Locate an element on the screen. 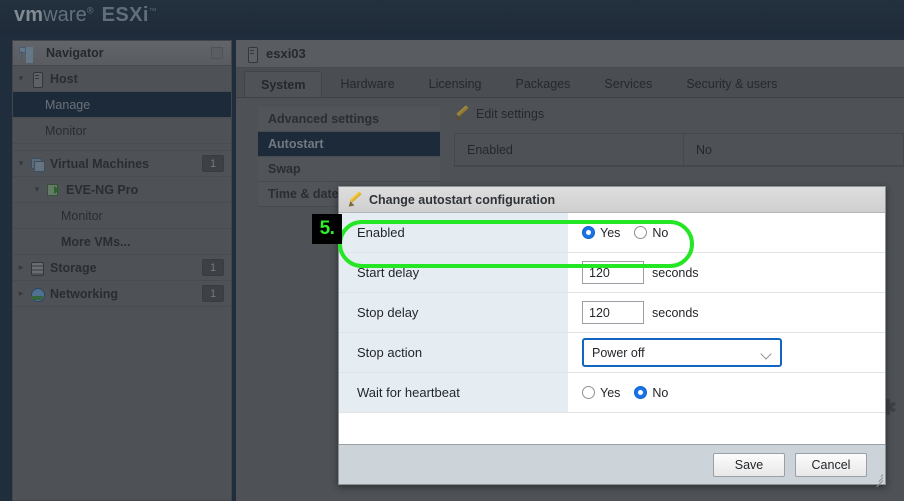  radio-wait-for-heartbeat-yes: Yes is located at coordinates (601, 393).